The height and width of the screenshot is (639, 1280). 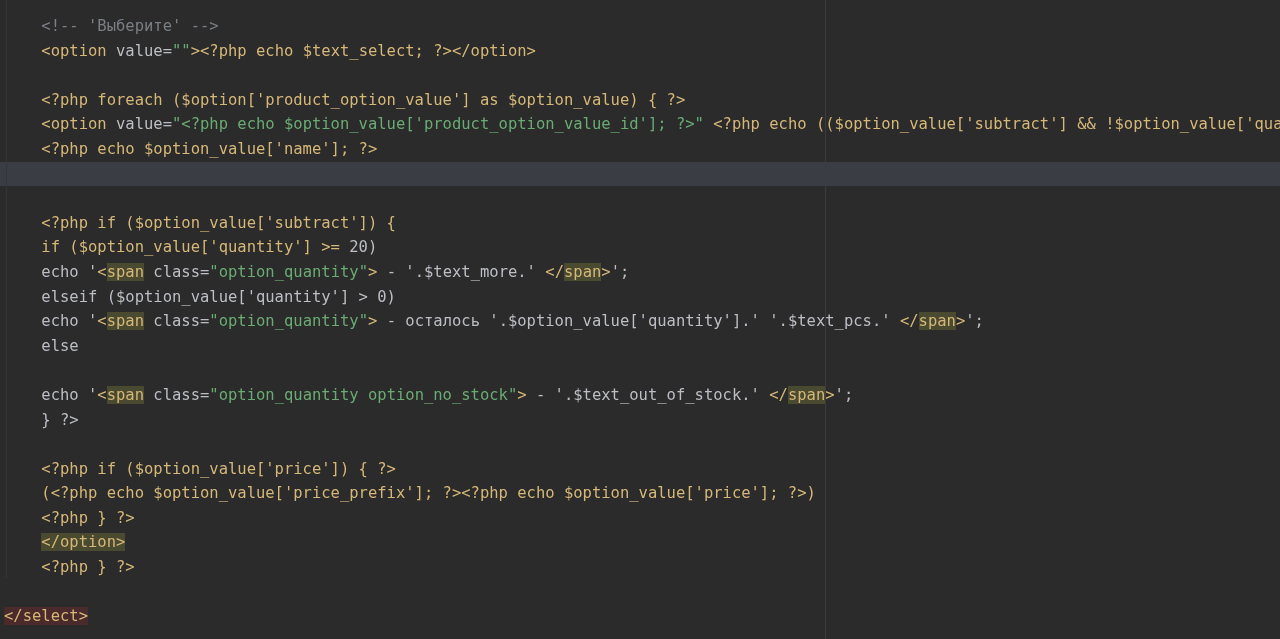 I want to click on code-line: else, so click(x=59, y=346).